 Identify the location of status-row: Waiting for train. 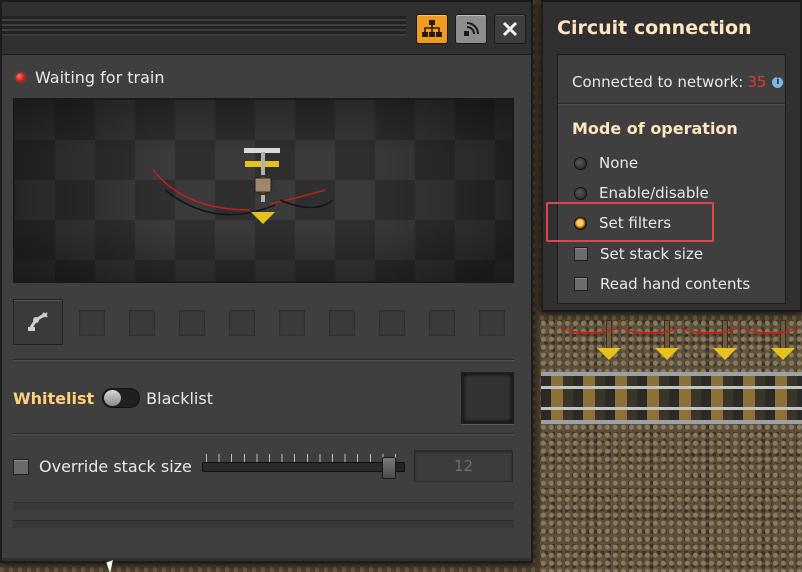
(90, 77).